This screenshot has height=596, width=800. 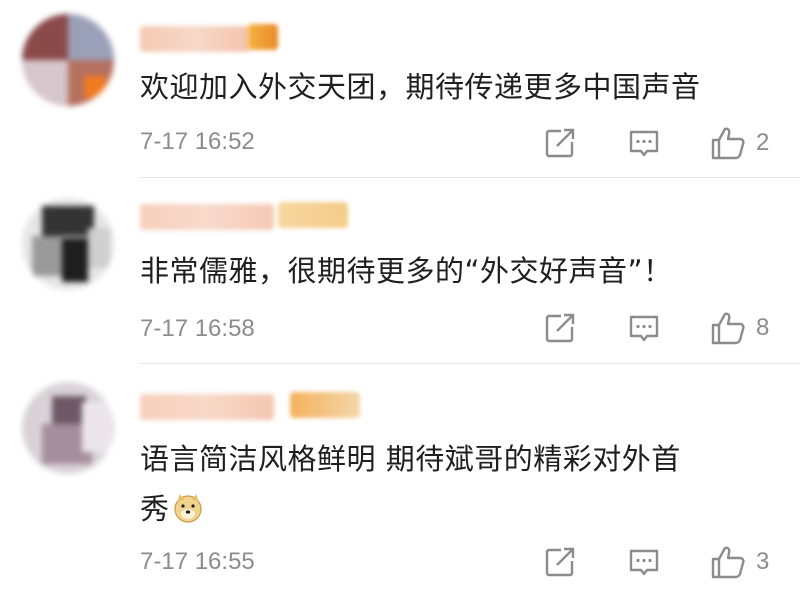 I want to click on like-button: 2, so click(x=739, y=143).